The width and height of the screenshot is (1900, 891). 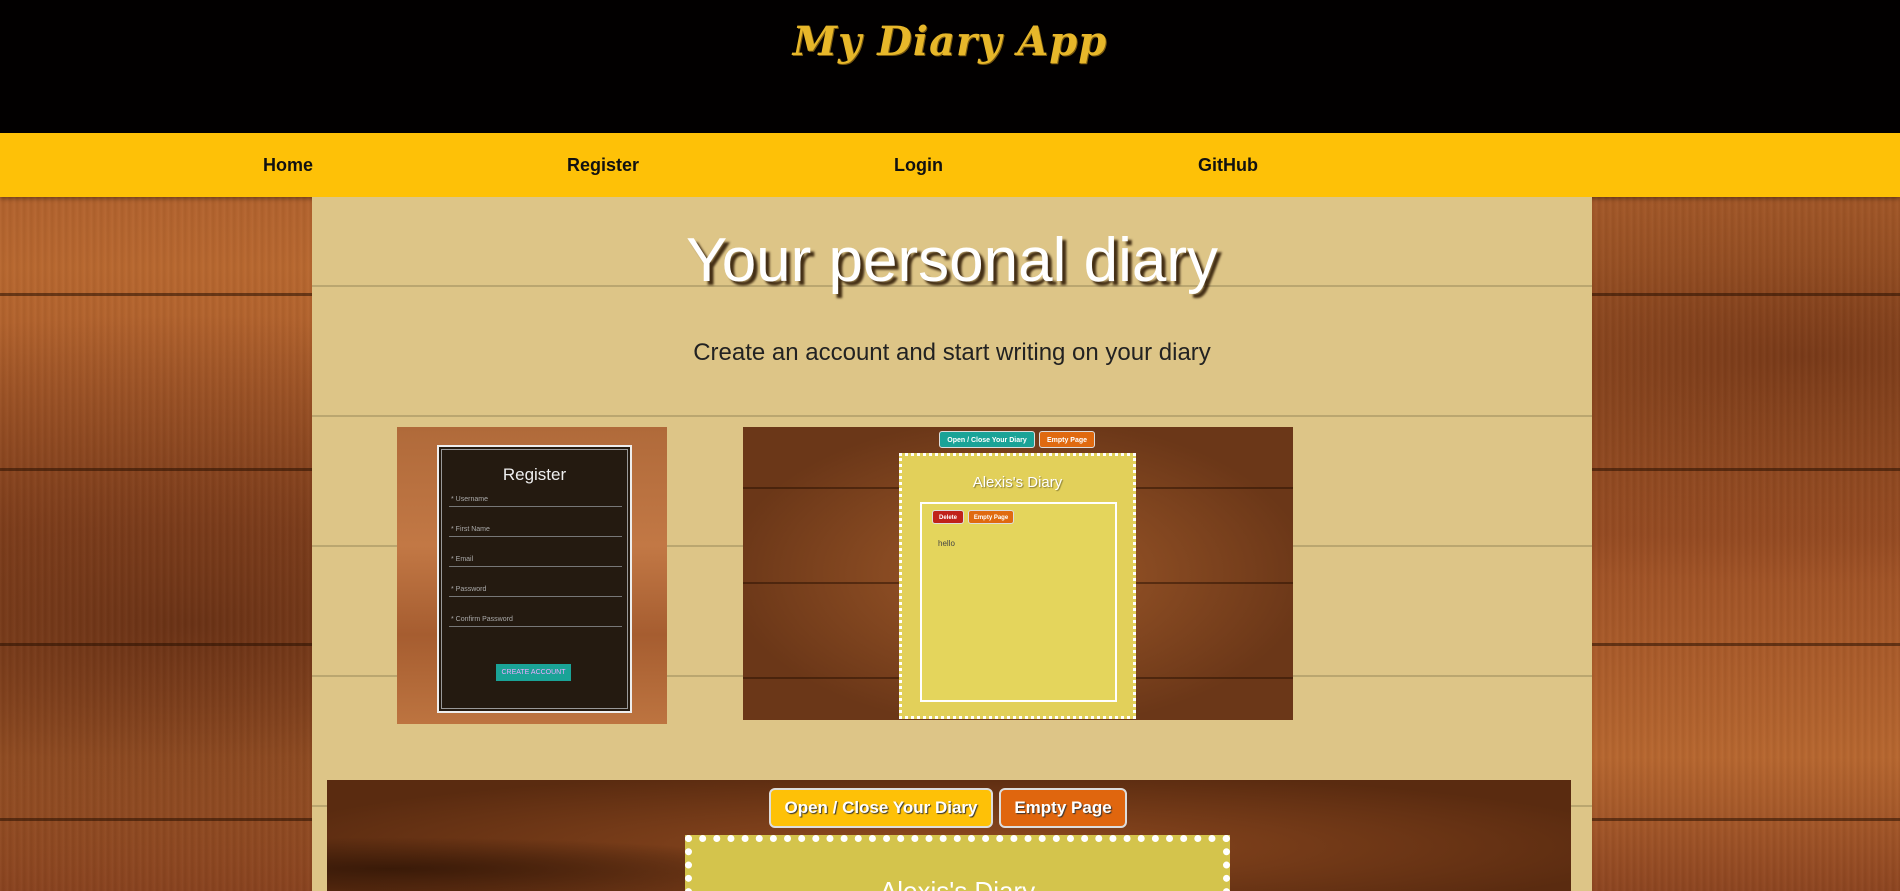 I want to click on diary-name-preview: Alexis's Diary, so click(x=1017, y=482).